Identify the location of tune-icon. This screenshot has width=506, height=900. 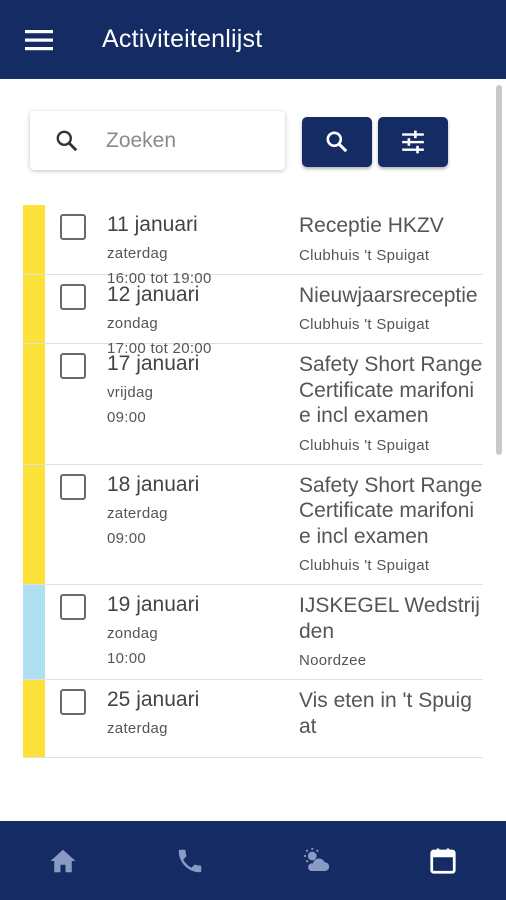
(413, 142).